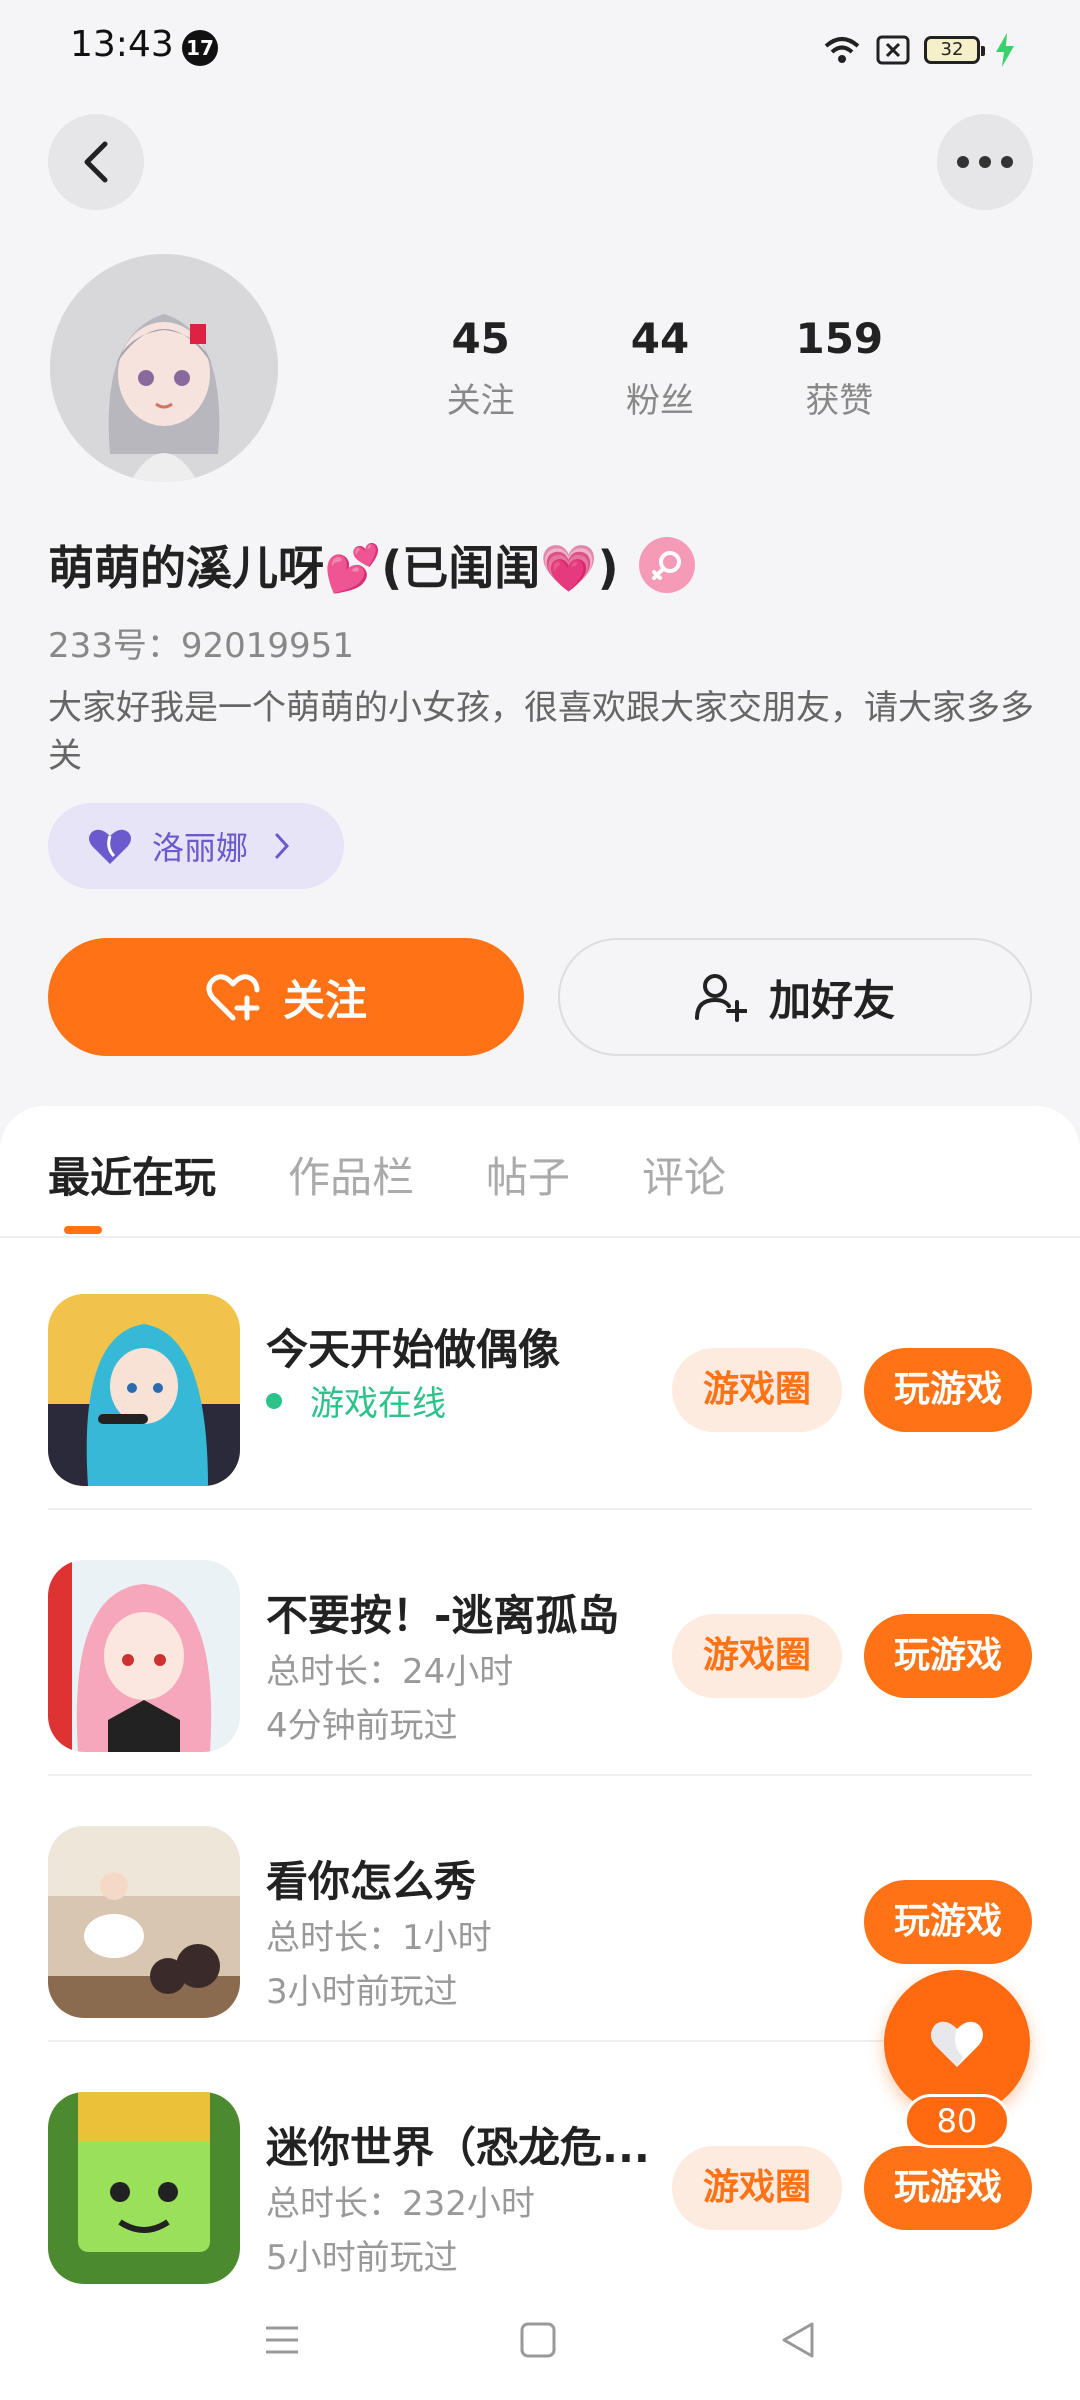  I want to click on game-title: 今天开始做偶像, so click(413, 1349).